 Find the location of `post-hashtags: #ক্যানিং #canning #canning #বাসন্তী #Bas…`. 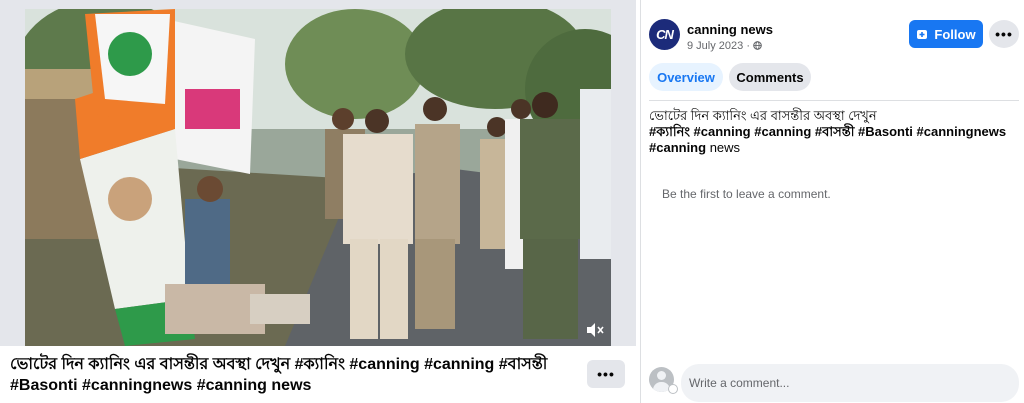

post-hashtags: #ক্যানিং #canning #canning #বাসন্তী #Bas… is located at coordinates (829, 132).